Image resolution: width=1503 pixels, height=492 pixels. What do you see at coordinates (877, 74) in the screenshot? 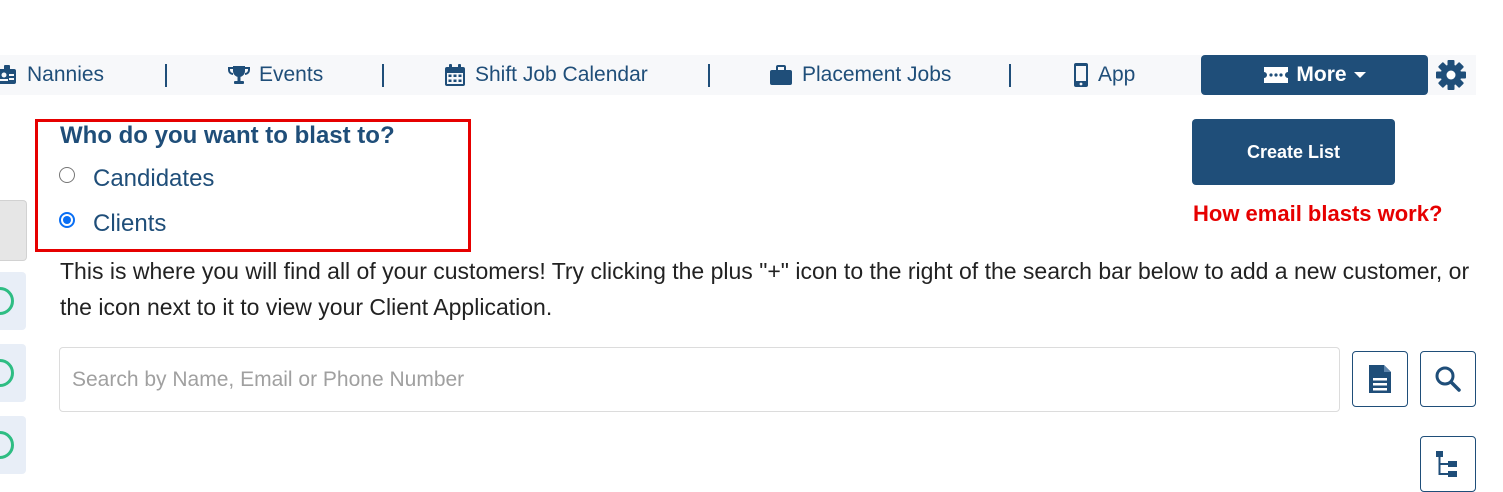
I see `nav-label: Placement Jobs` at bounding box center [877, 74].